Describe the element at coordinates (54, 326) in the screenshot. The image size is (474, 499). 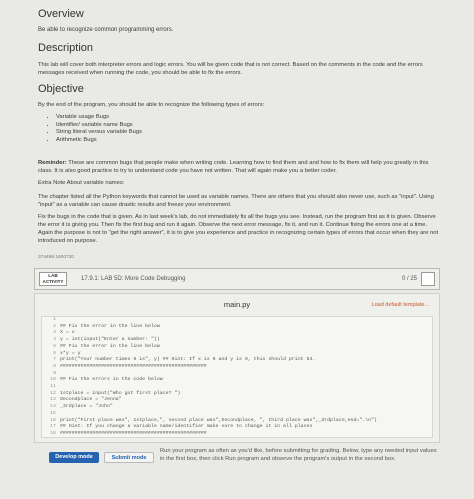
I see `line-number: 2` at that location.